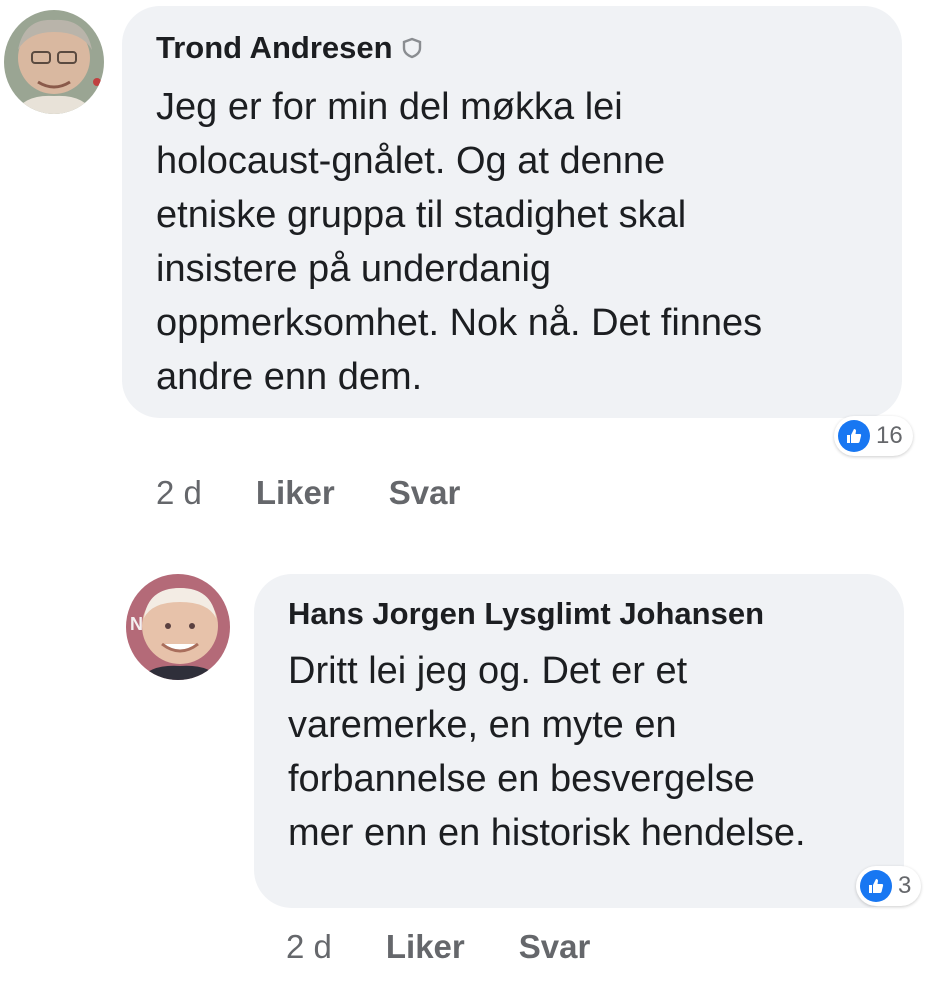  I want to click on comment-line: forbannelse en besvergelse, so click(521, 779).